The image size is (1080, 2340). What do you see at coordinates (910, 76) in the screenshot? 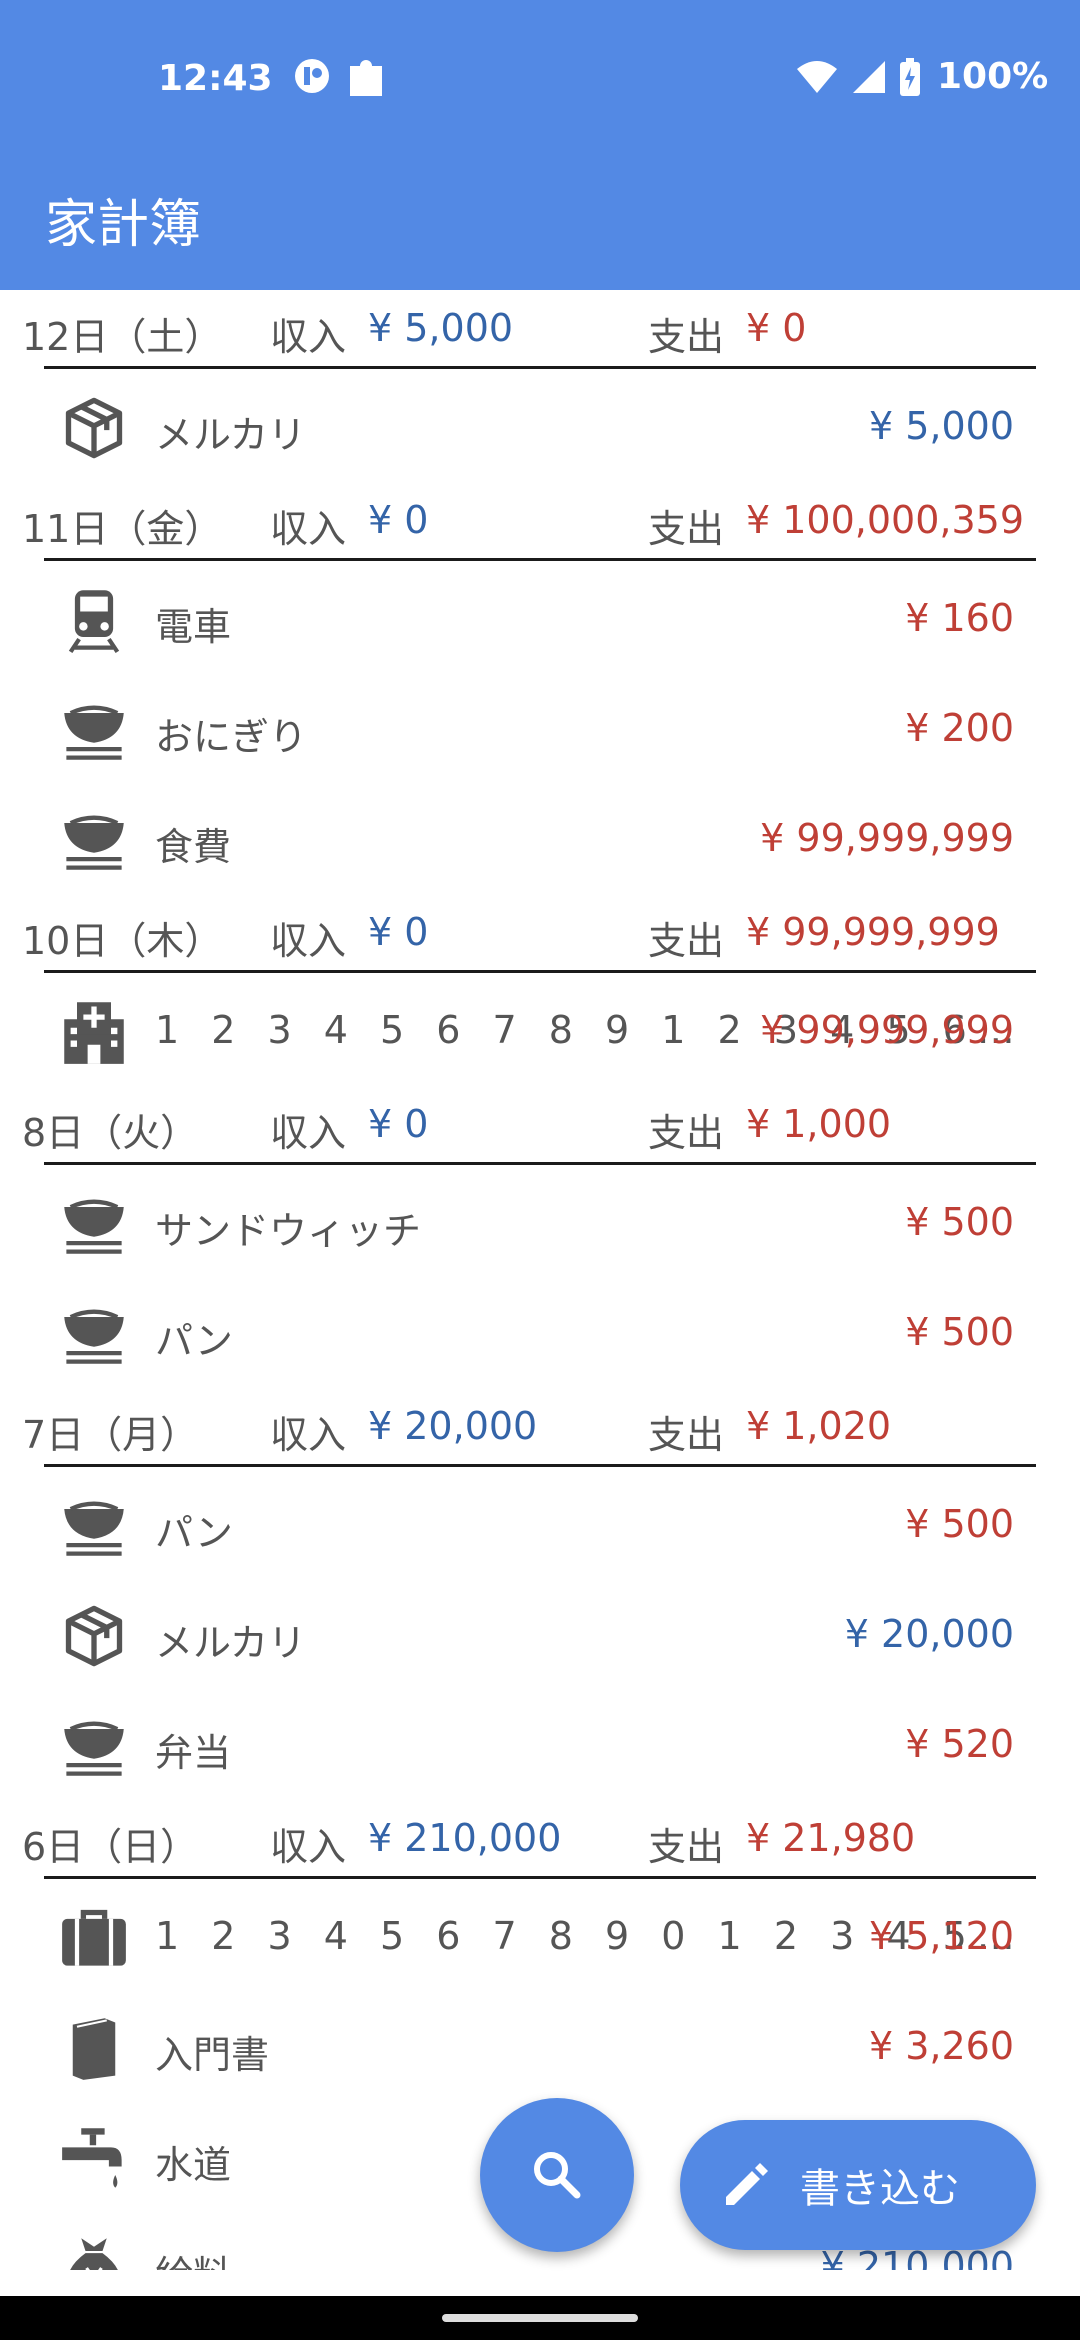
I see `battery-charging-icon` at bounding box center [910, 76].